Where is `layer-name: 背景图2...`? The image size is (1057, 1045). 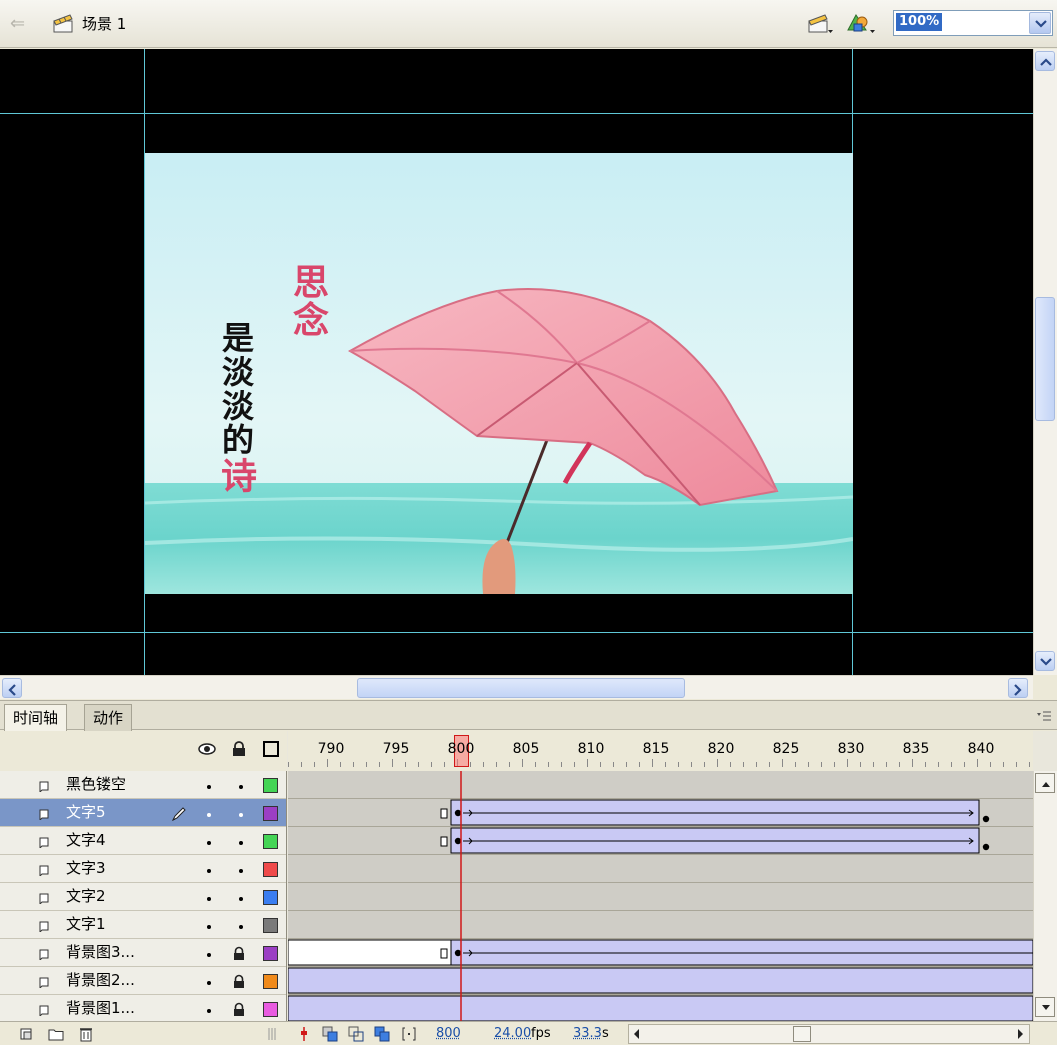
layer-name: 背景图2... is located at coordinates (100, 980).